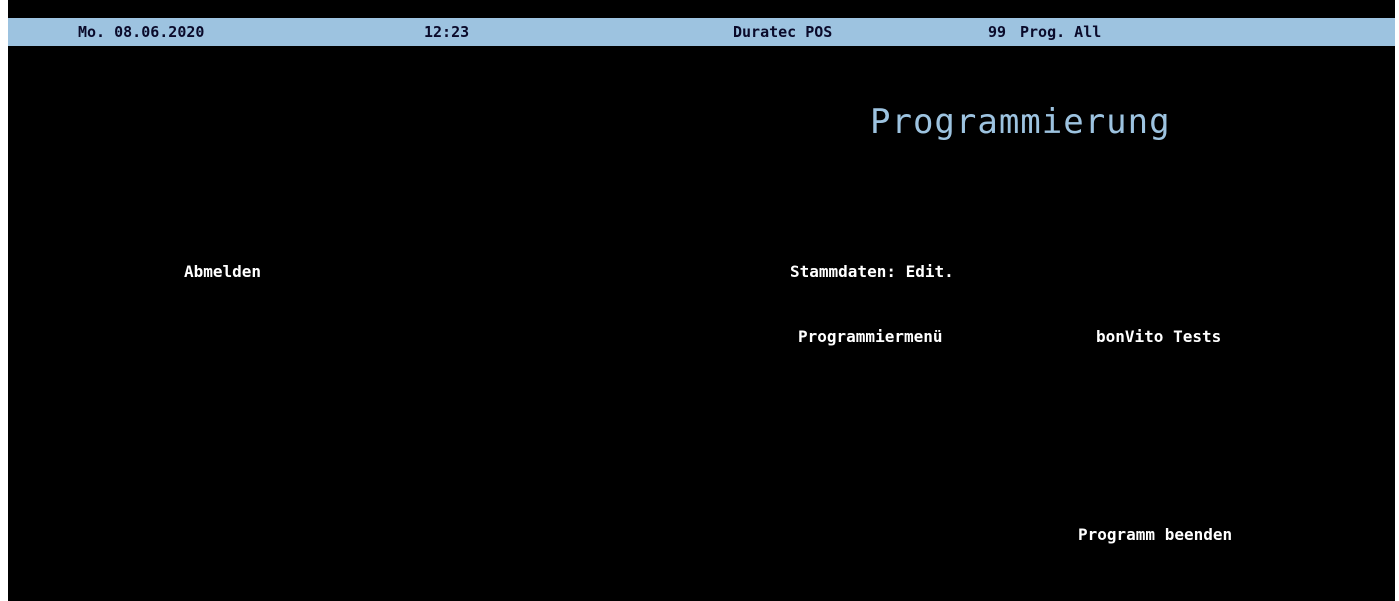  What do you see at coordinates (447, 32) in the screenshot?
I see `status-time: 12:23` at bounding box center [447, 32].